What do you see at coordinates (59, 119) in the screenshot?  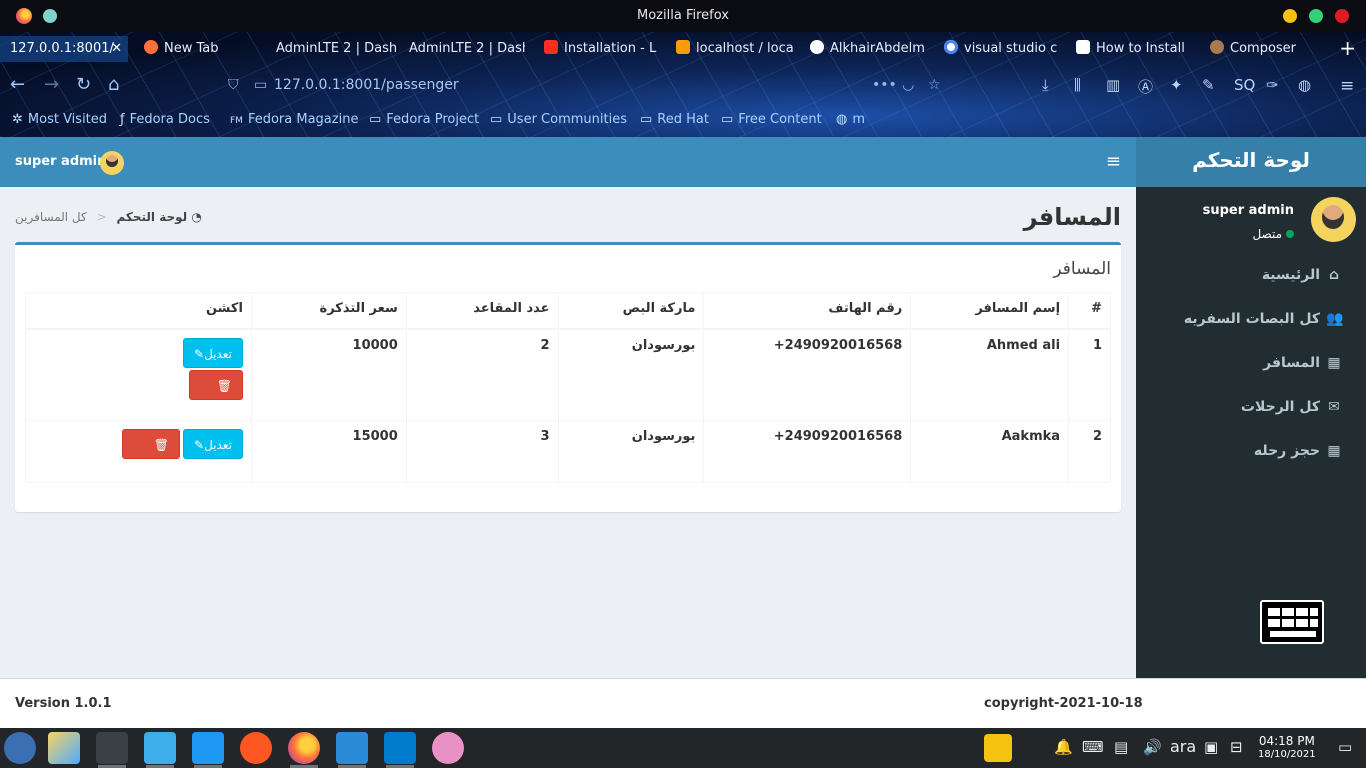 I see `bookmark-most-visited: ✲ Most Visited` at bounding box center [59, 119].